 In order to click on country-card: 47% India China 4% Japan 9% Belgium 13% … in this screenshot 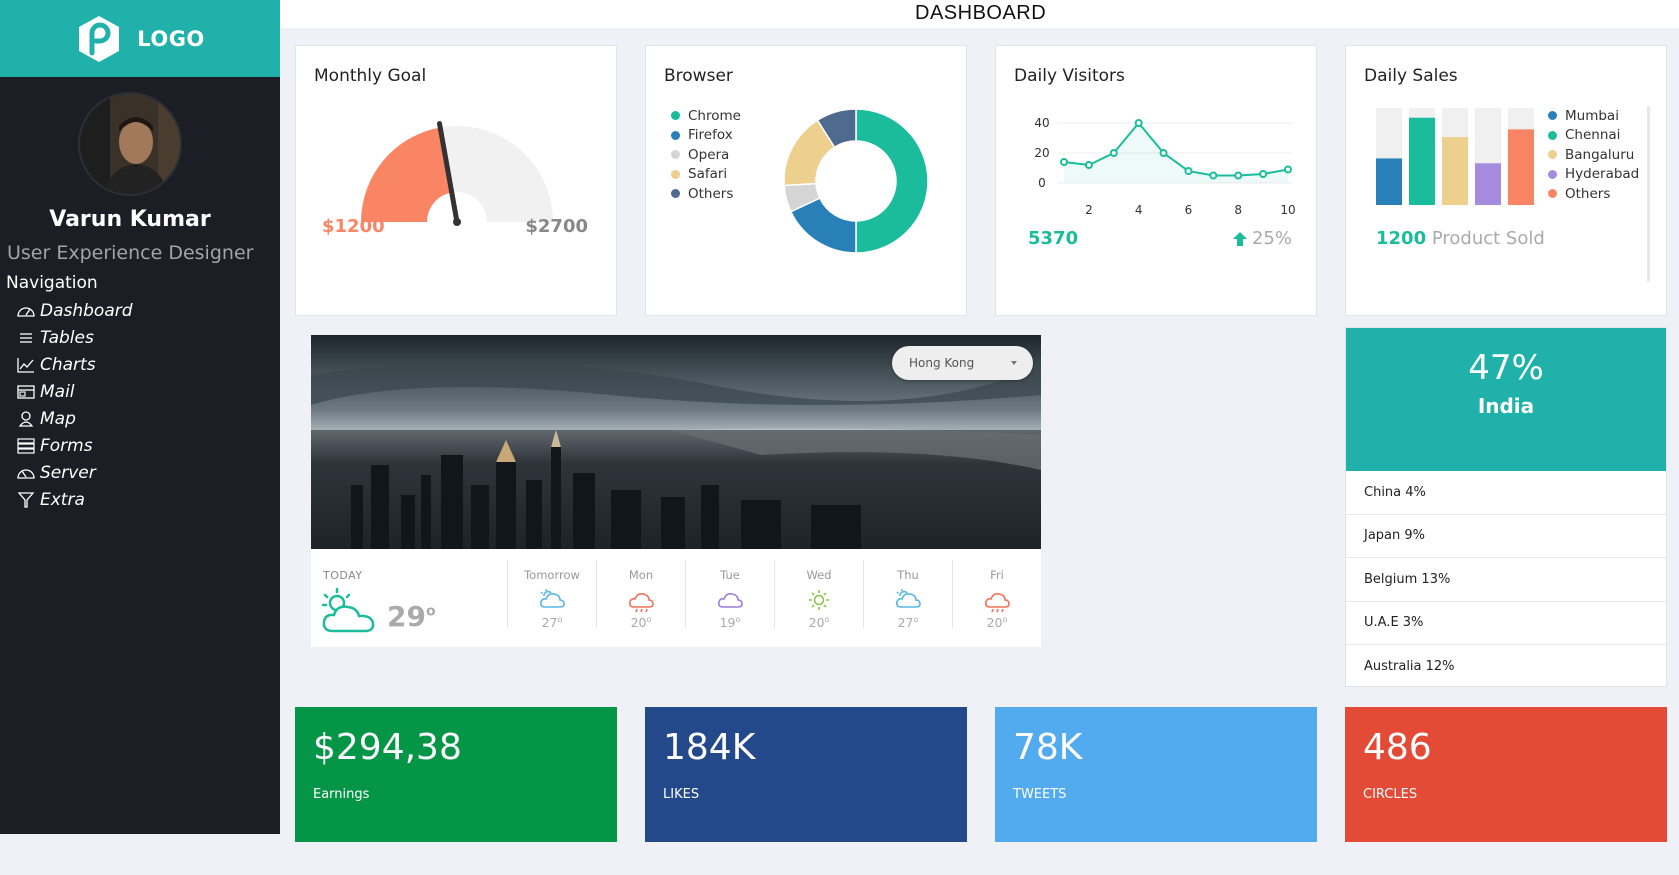, I will do `click(1506, 507)`.